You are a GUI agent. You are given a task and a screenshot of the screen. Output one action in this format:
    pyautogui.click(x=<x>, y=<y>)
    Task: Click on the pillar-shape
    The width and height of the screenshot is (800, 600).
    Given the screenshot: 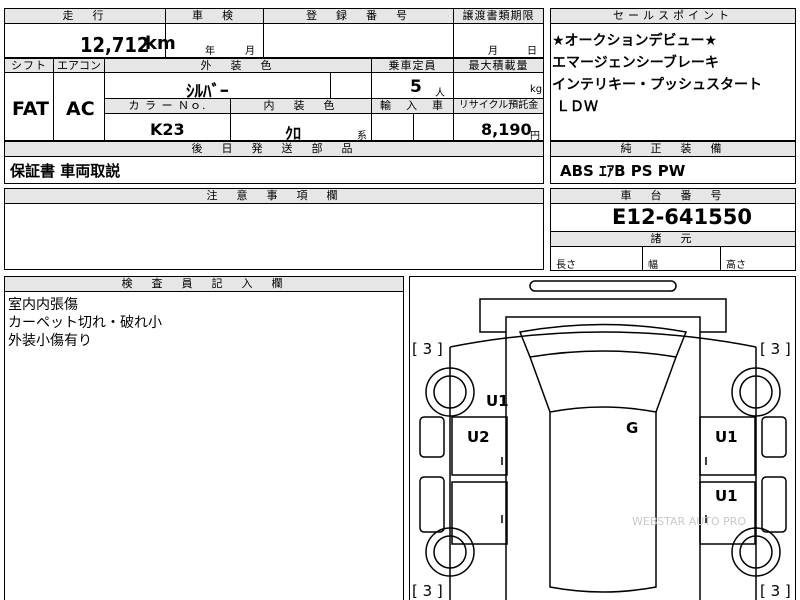 What is the action you would take?
    pyautogui.click(x=603, y=384)
    